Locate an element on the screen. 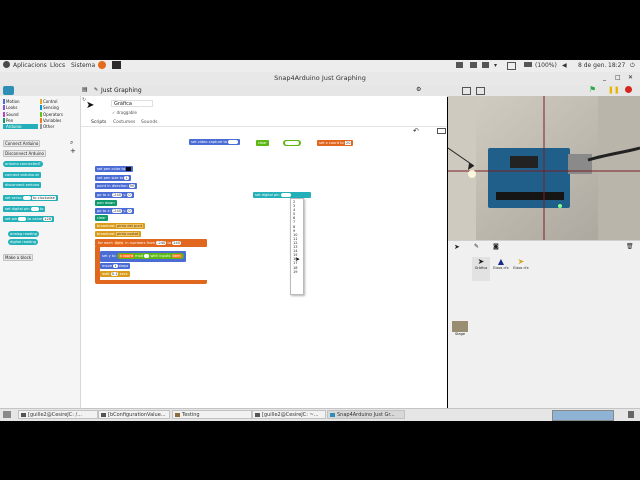  undo-icon: ↶ is located at coordinates (416, 131).